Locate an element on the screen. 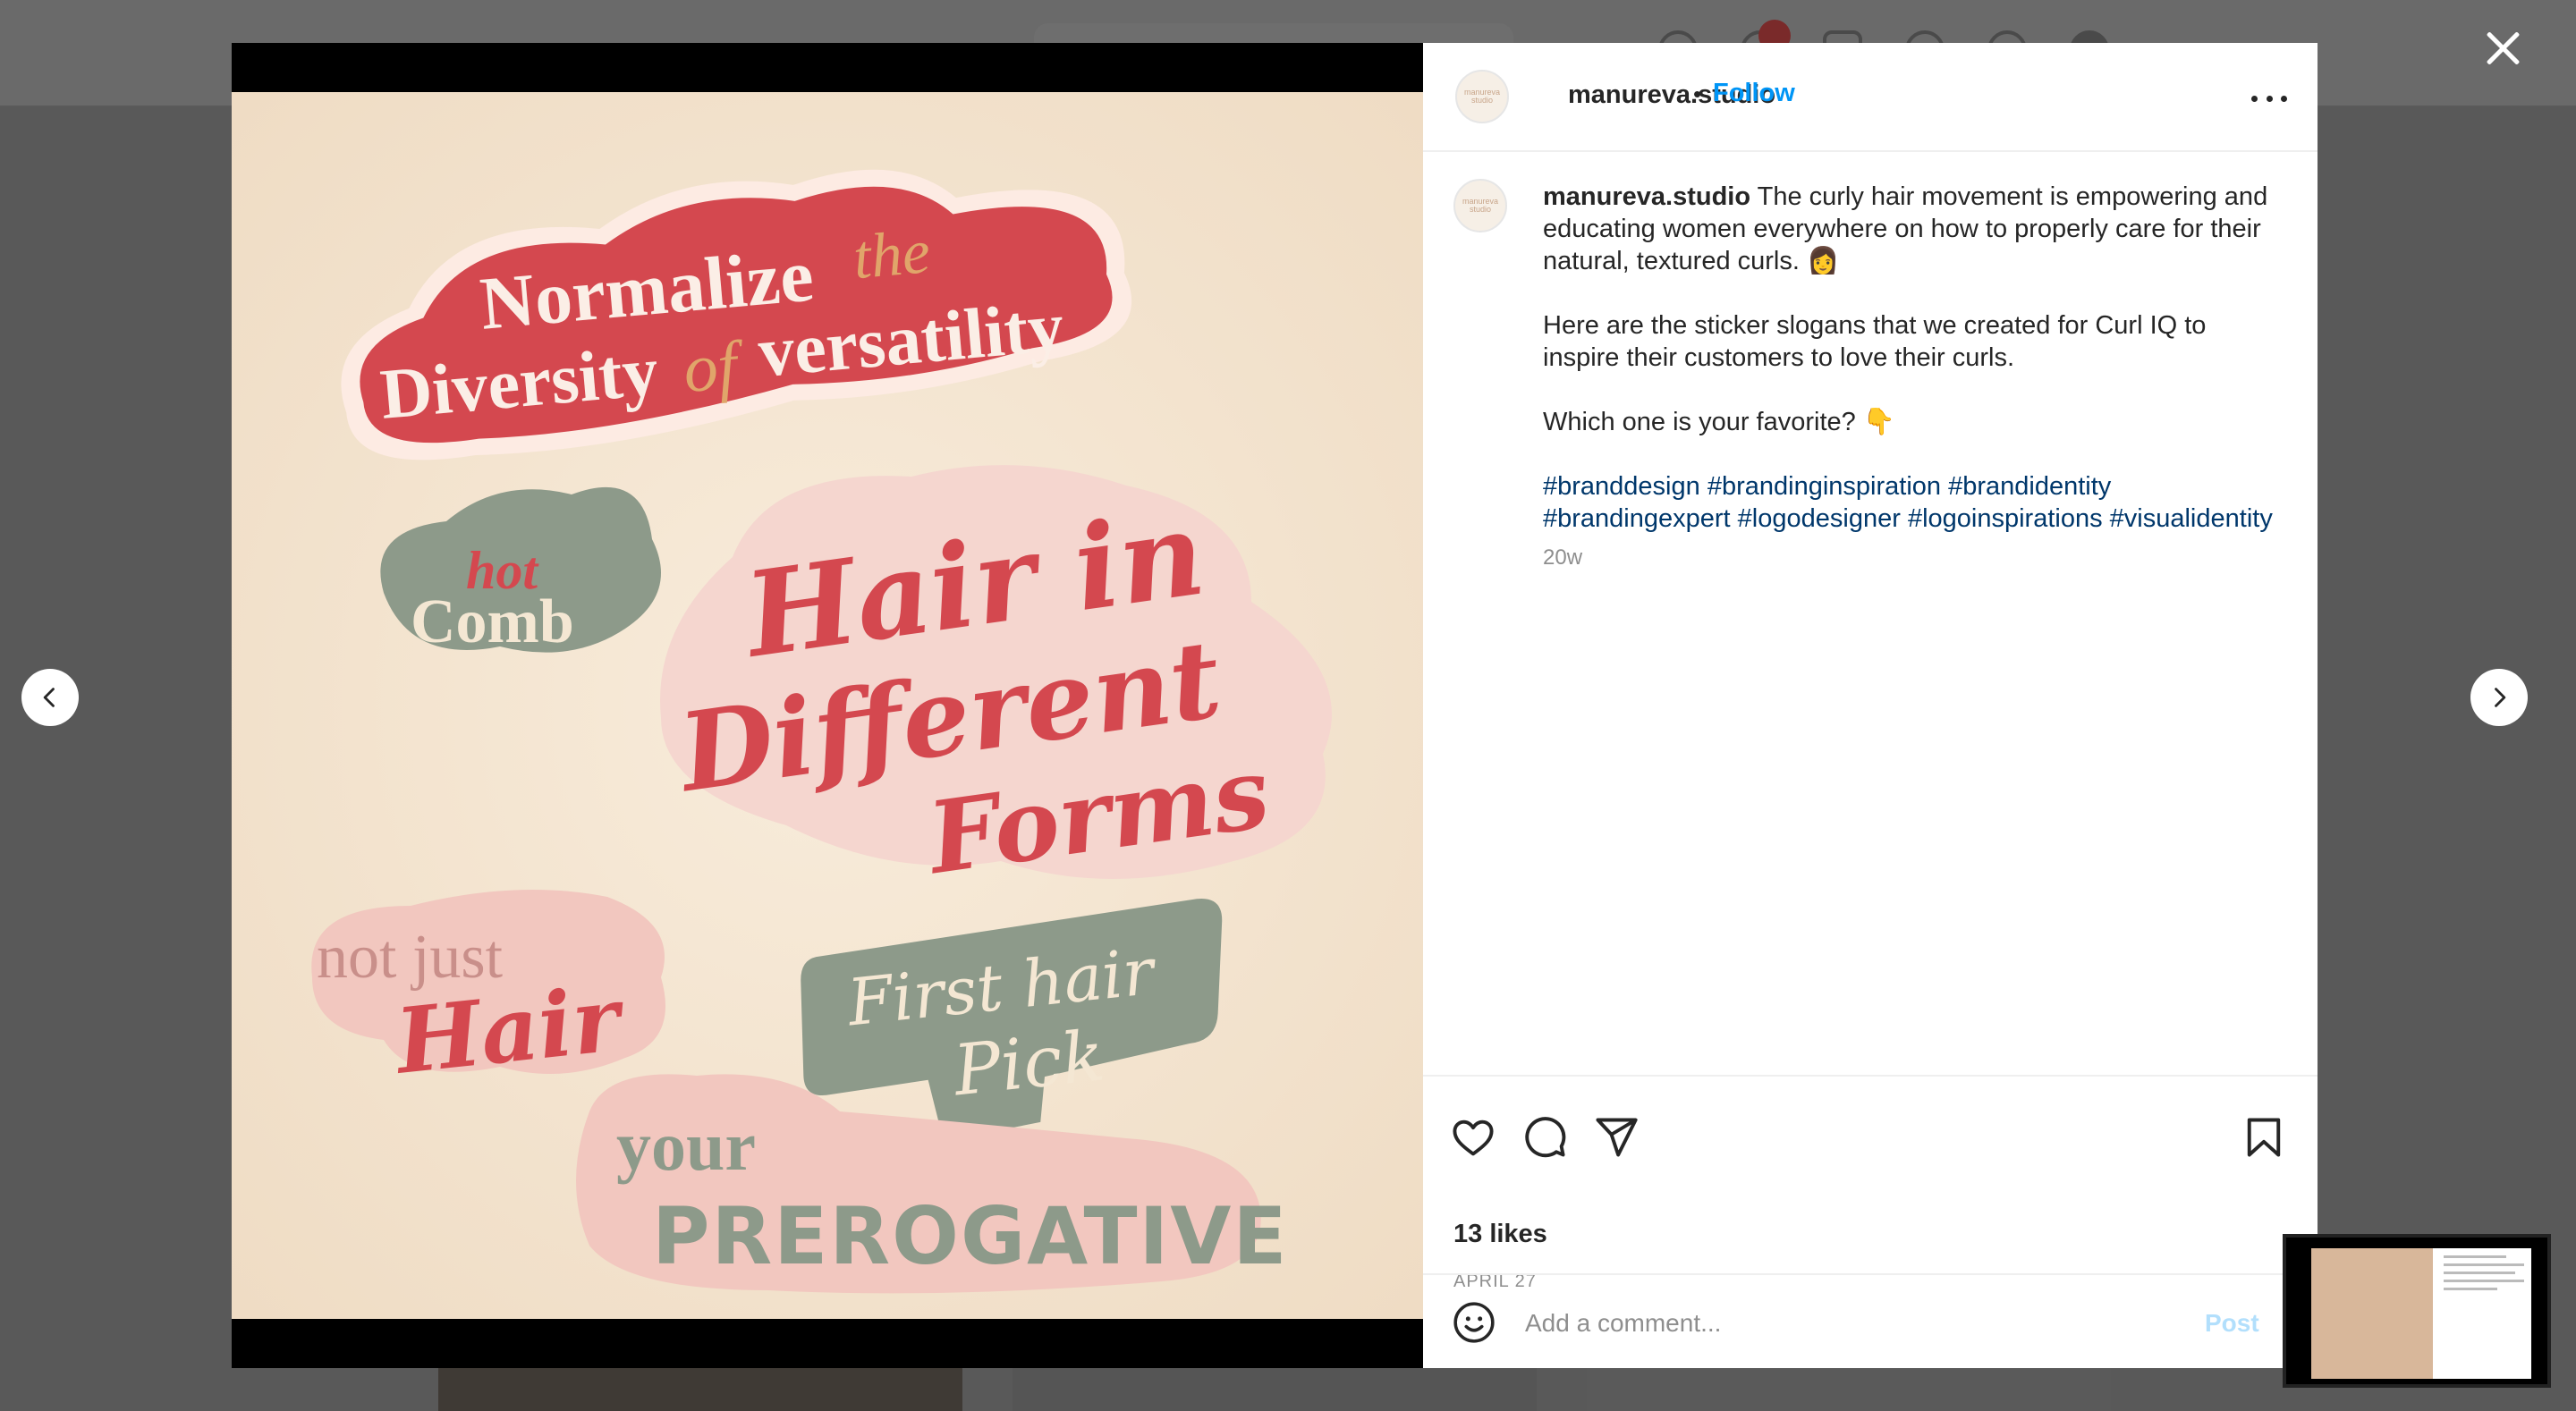 This screenshot has height=1411, width=2576. emoji-icon is located at coordinates (1474, 1322).